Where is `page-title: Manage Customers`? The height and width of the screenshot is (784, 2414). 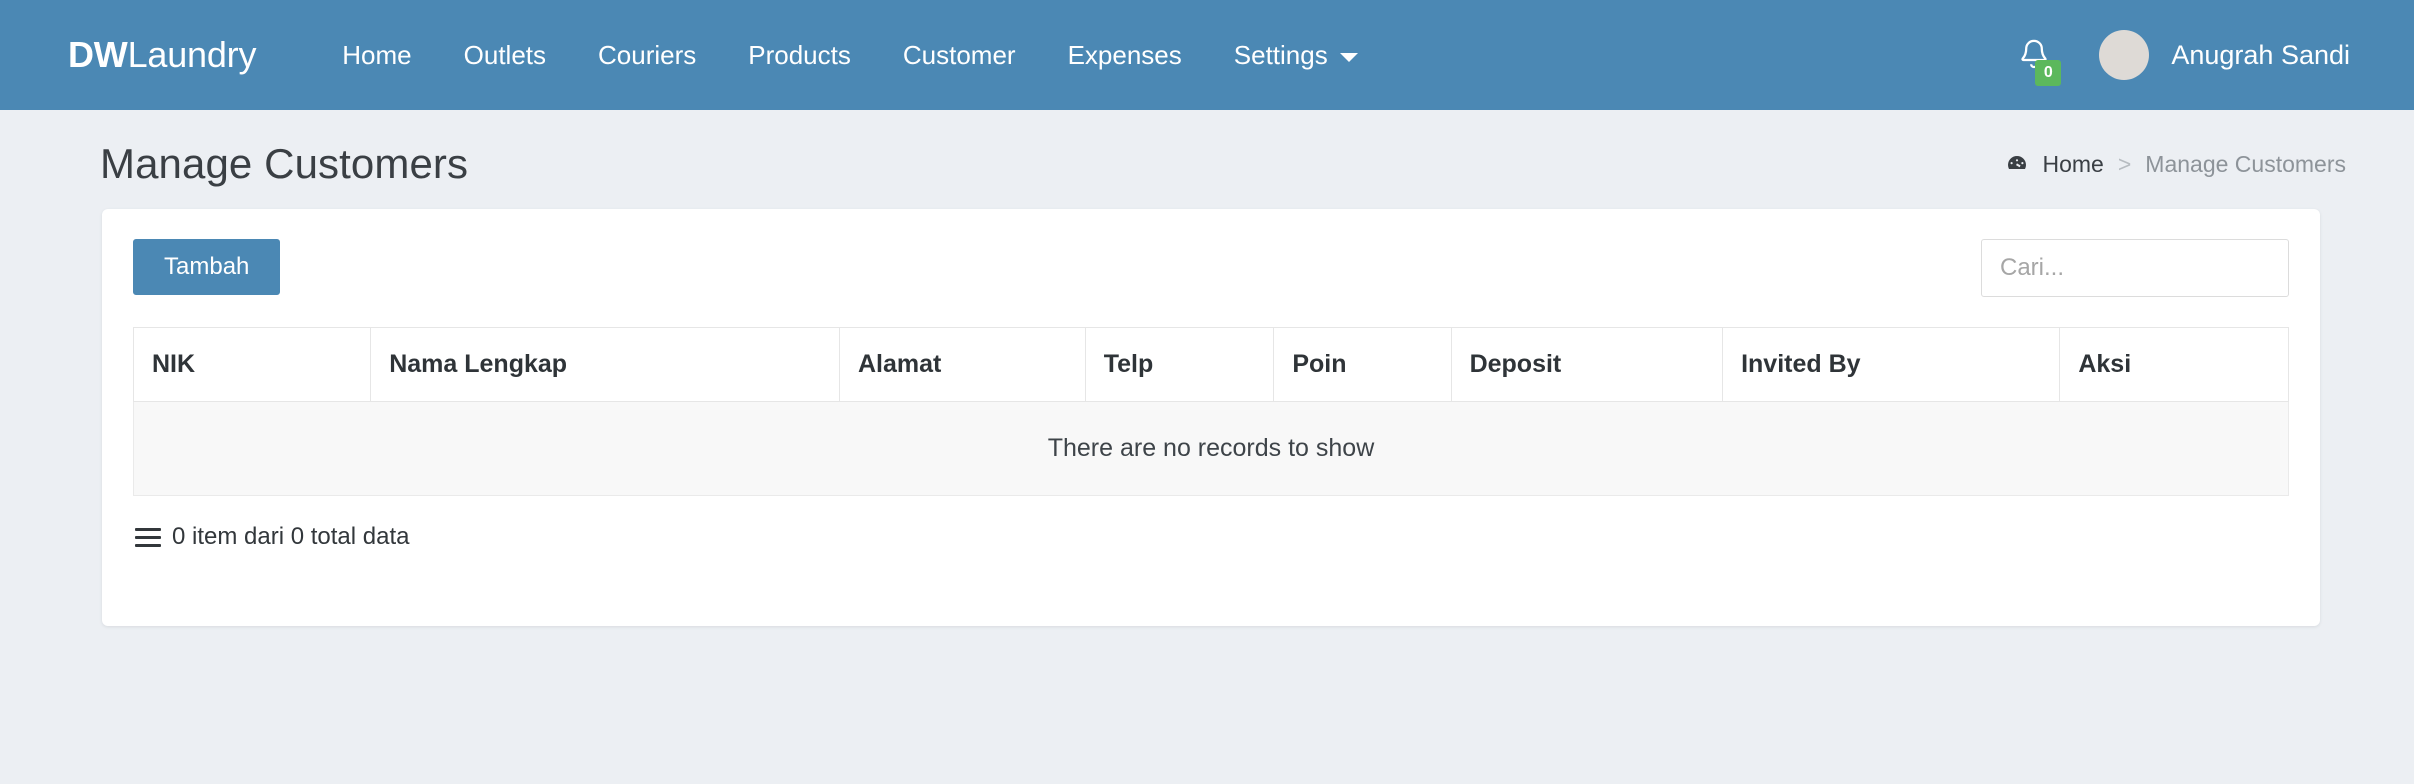 page-title: Manage Customers is located at coordinates (284, 163).